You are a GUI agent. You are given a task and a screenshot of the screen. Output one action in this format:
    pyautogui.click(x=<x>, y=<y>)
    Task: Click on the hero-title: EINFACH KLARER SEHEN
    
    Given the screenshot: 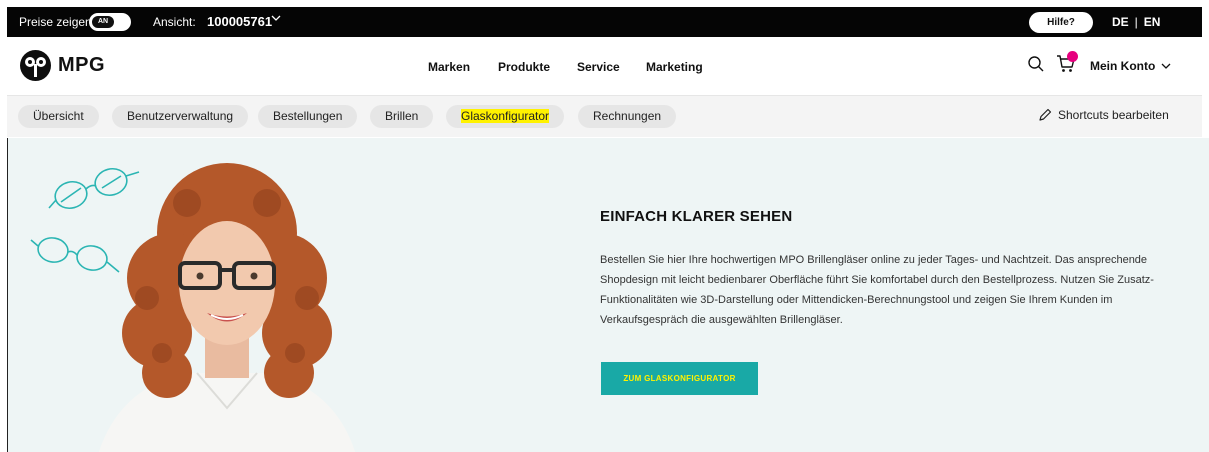 What is the action you would take?
    pyautogui.click(x=696, y=216)
    